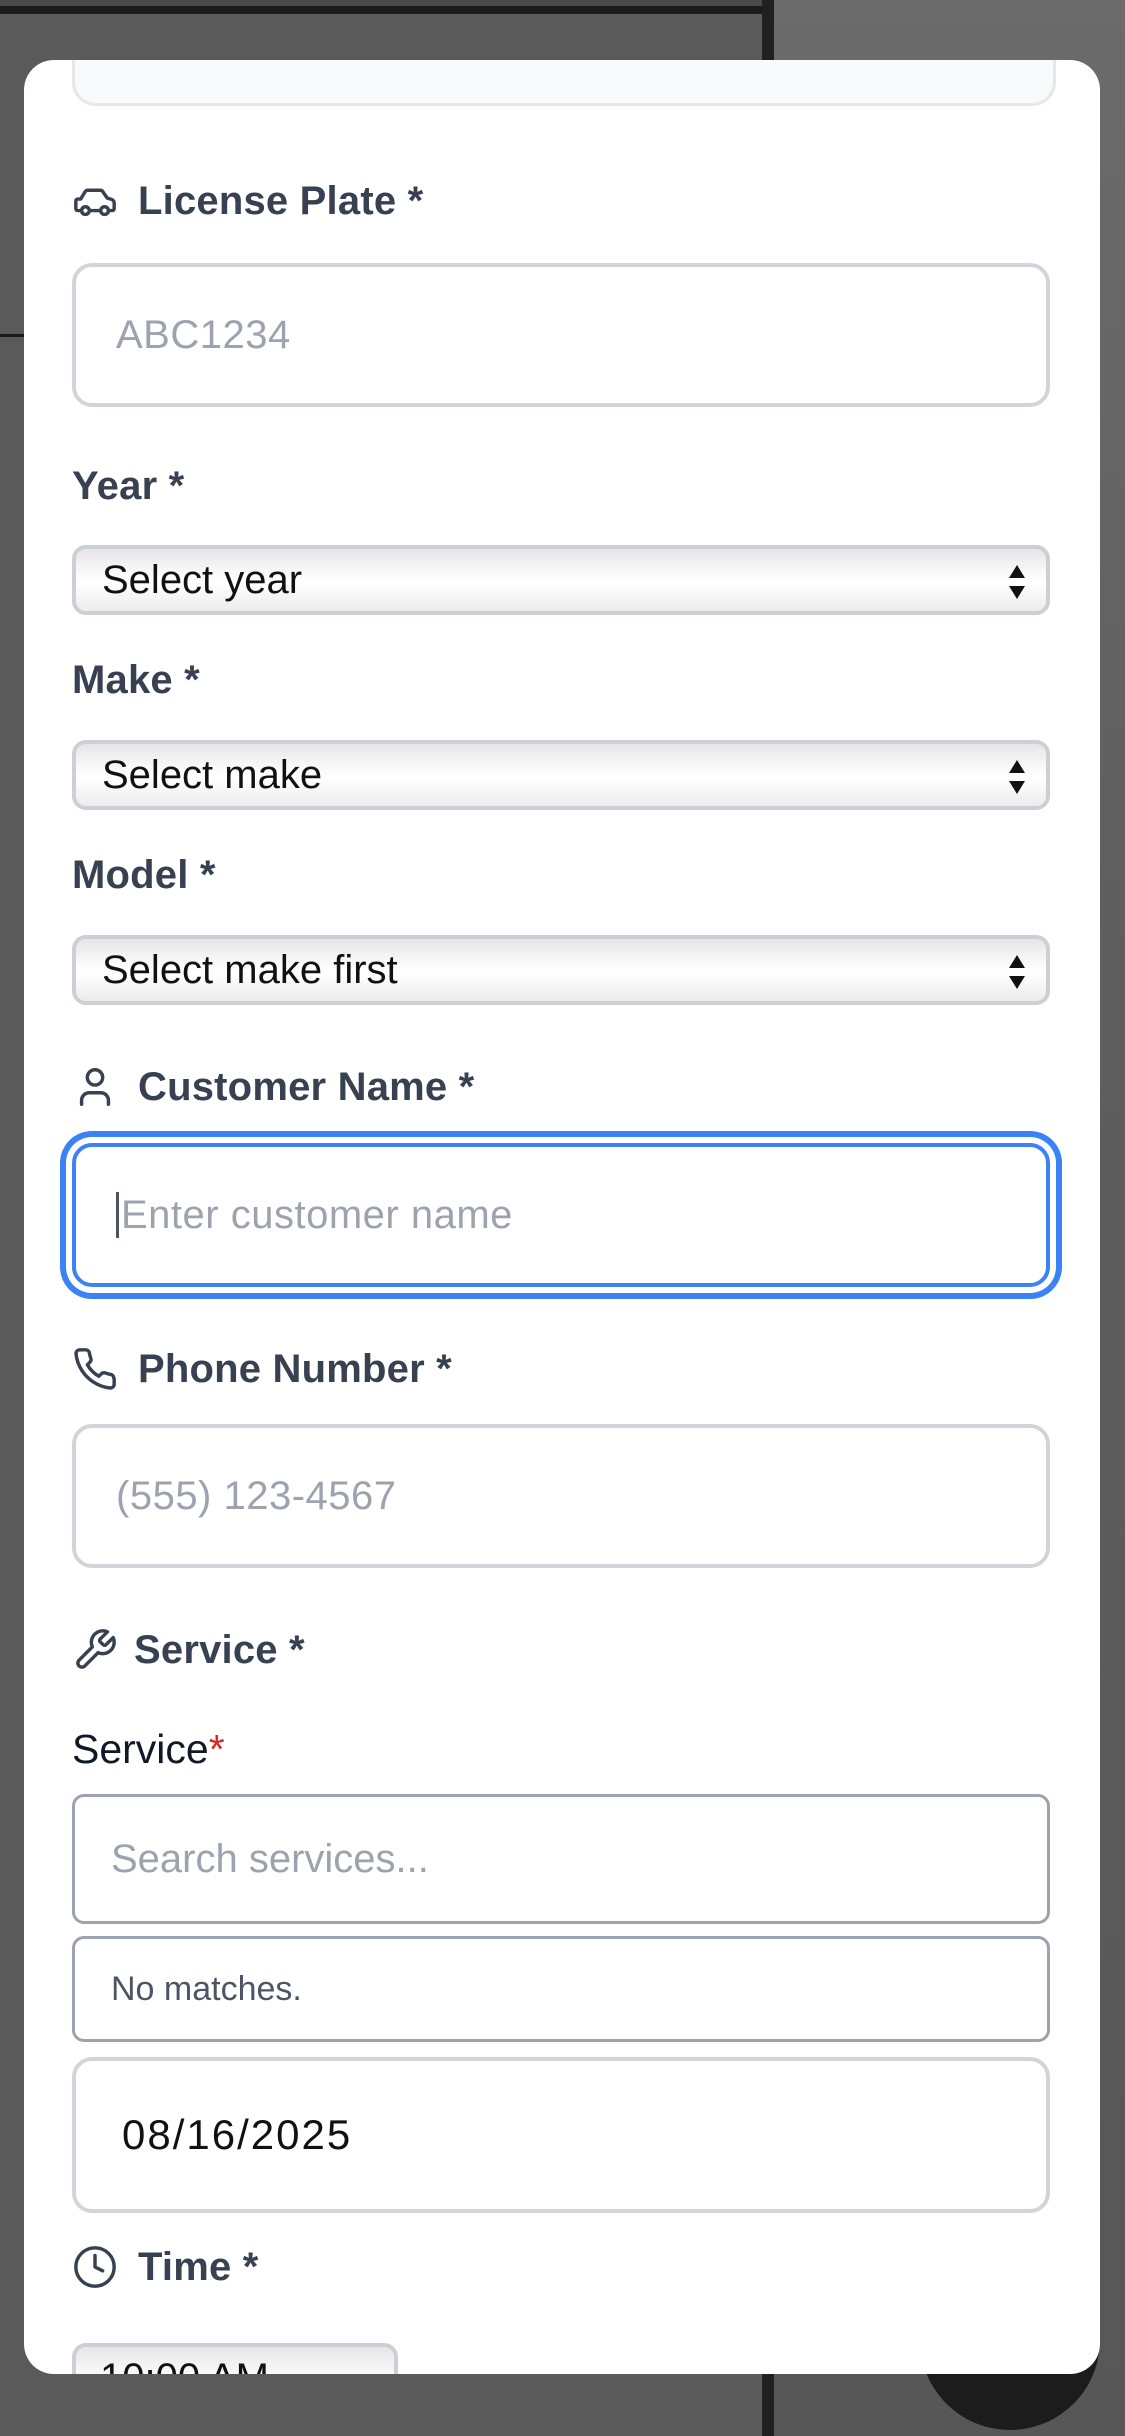  I want to click on wrench-icon, so click(95, 1650).